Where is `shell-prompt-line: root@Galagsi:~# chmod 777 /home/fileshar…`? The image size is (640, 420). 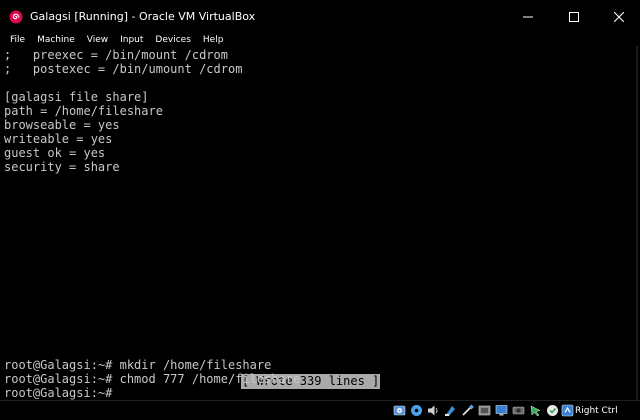 shell-prompt-line: root@Galagsi:~# chmod 777 /home/fileshar… is located at coordinates (152, 379).